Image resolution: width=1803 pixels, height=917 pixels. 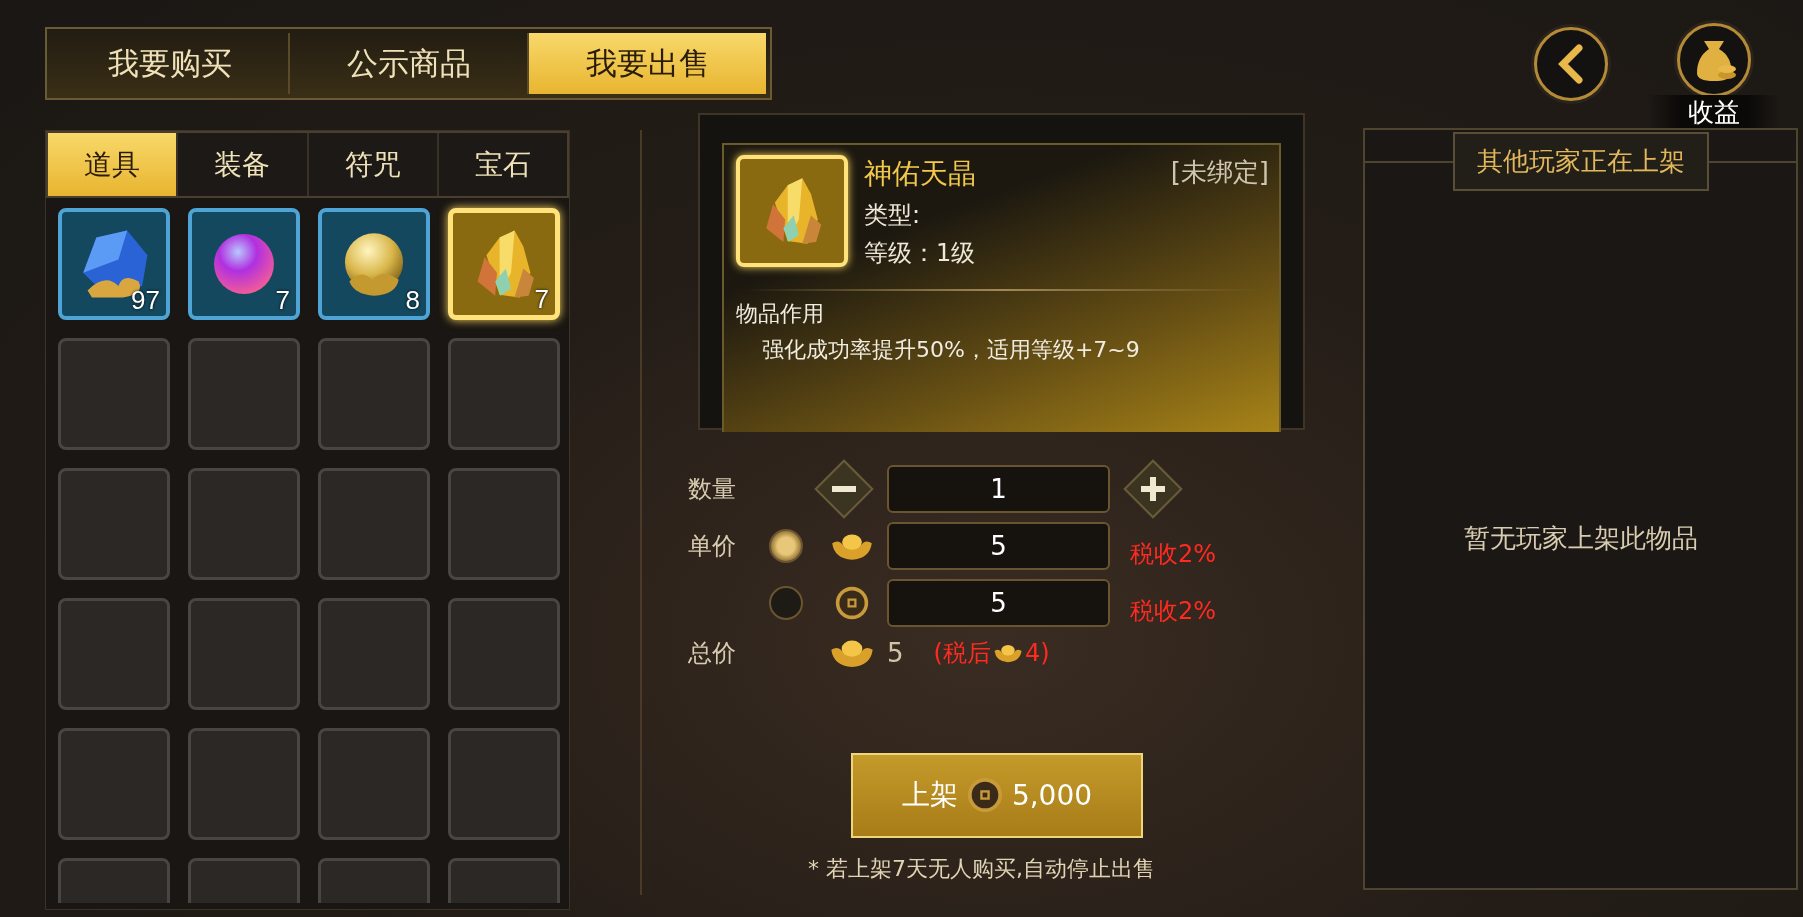 What do you see at coordinates (895, 653) in the screenshot?
I see `total-price: 5` at bounding box center [895, 653].